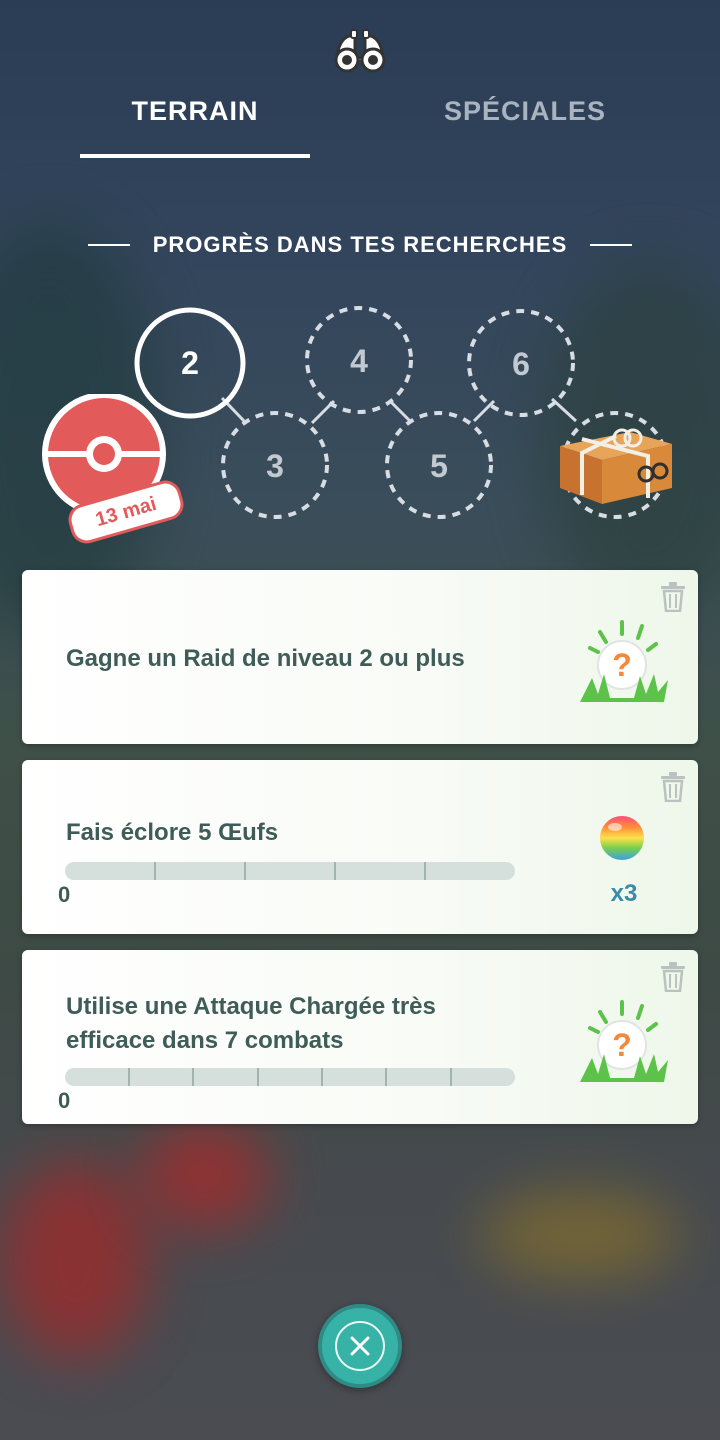 This screenshot has width=720, height=1440. I want to click on active-tab-indicator, so click(195, 156).